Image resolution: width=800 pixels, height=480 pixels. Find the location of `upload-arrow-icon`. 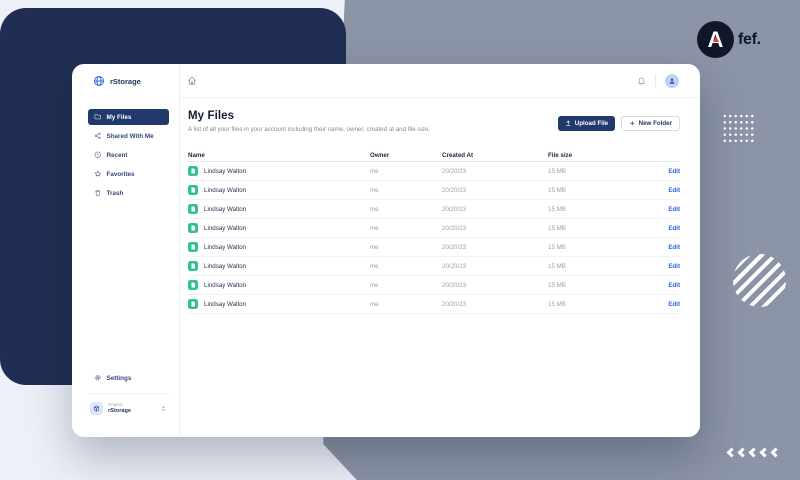

upload-arrow-icon is located at coordinates (568, 123).